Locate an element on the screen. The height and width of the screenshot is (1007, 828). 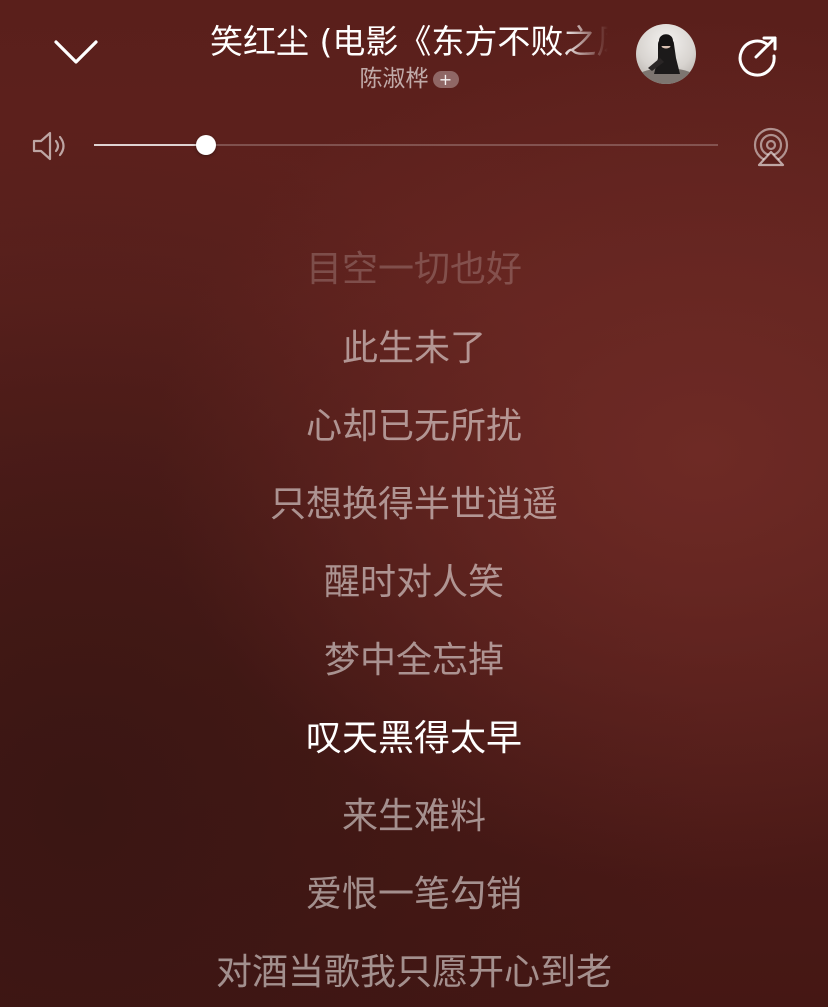
volume-fill is located at coordinates (150, 145).